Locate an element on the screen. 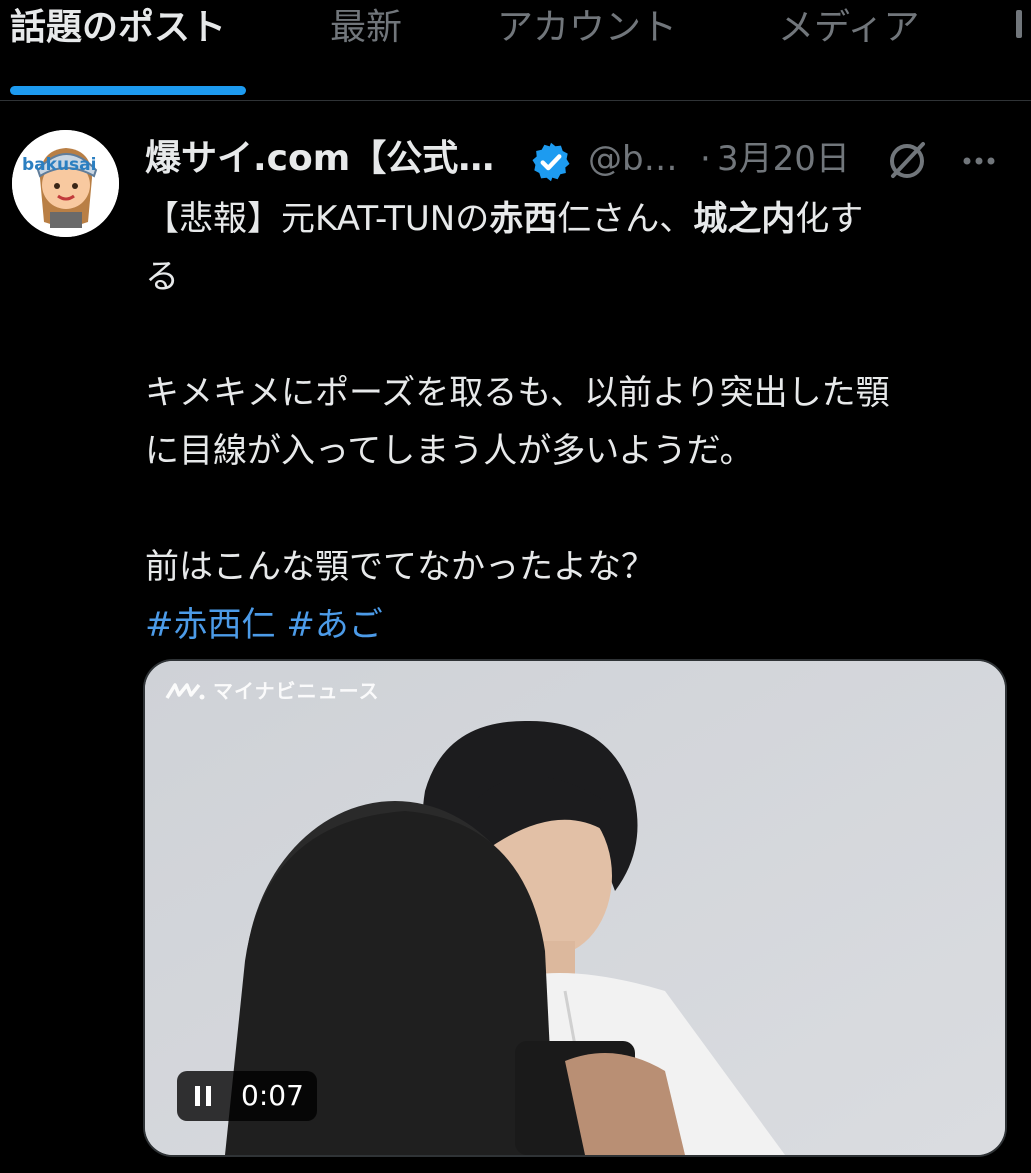  video-time: 0:07 is located at coordinates (272, 1095).